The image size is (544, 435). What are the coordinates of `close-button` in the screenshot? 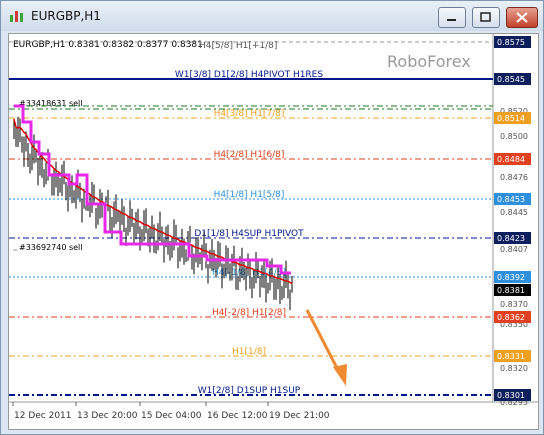 It's located at (522, 17).